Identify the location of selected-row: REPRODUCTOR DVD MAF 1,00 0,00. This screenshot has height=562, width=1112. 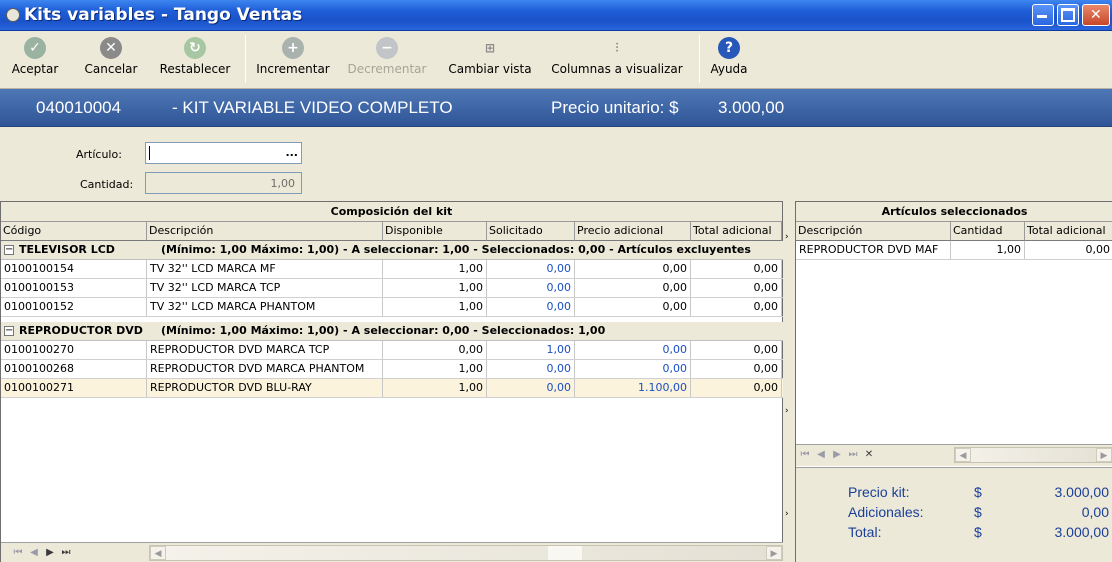
(954, 250).